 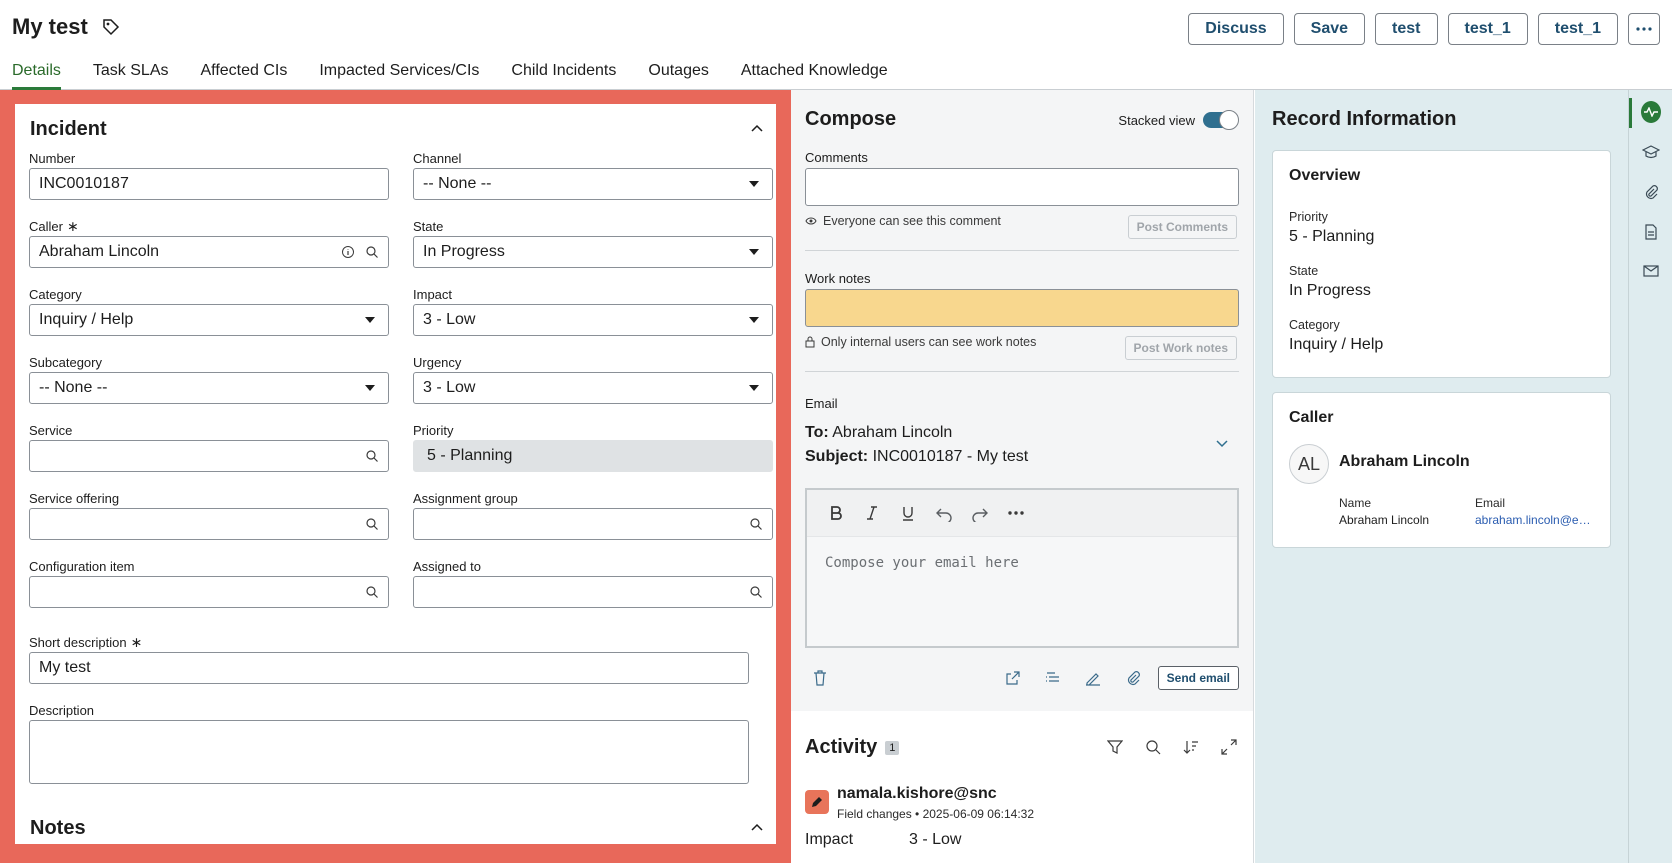 I want to click on signature-icon, so click(x=1093, y=678).